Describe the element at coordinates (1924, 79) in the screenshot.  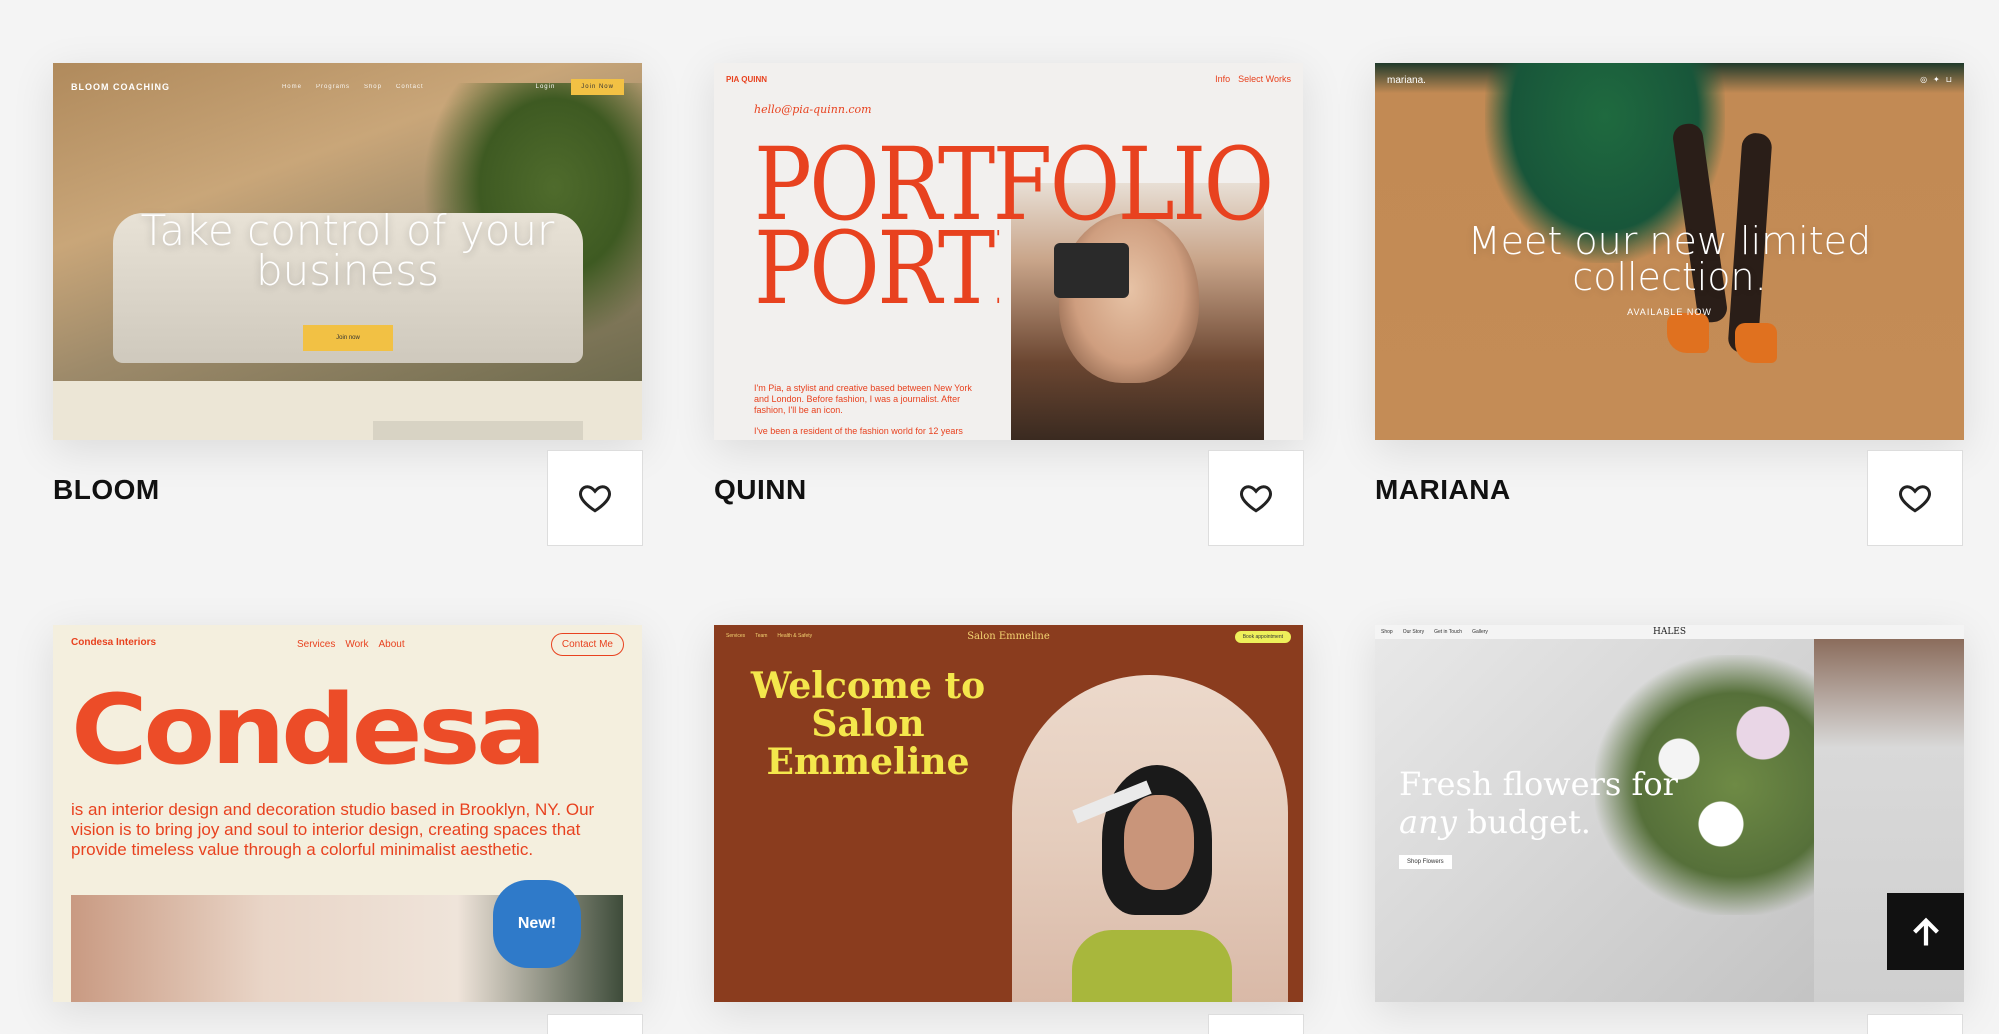
I see `instagram-icon: ◎` at that location.